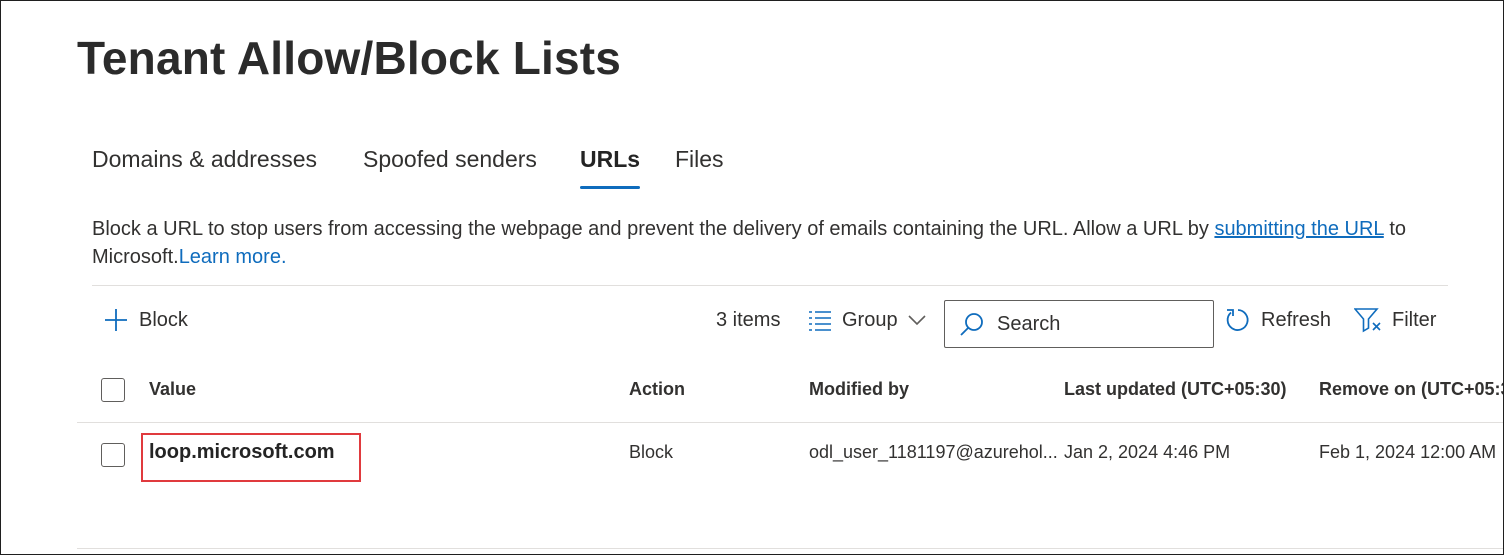 The width and height of the screenshot is (1504, 555). I want to click on search-input: Search, so click(1079, 324).